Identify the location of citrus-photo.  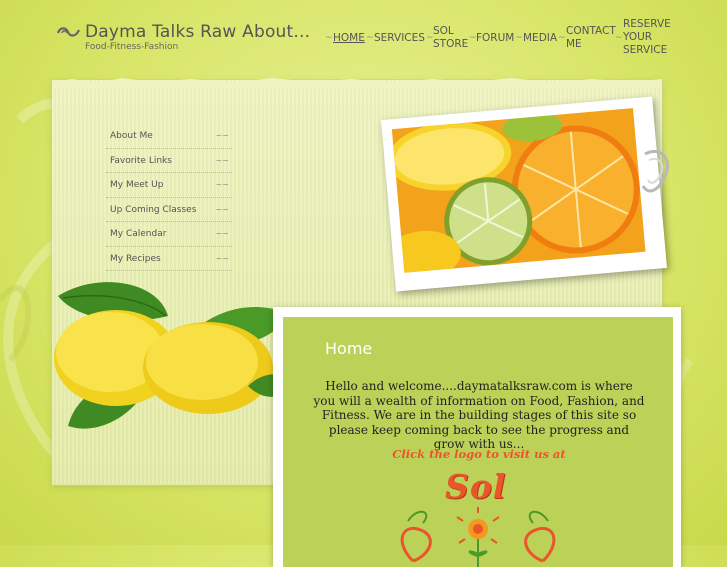
(524, 194).